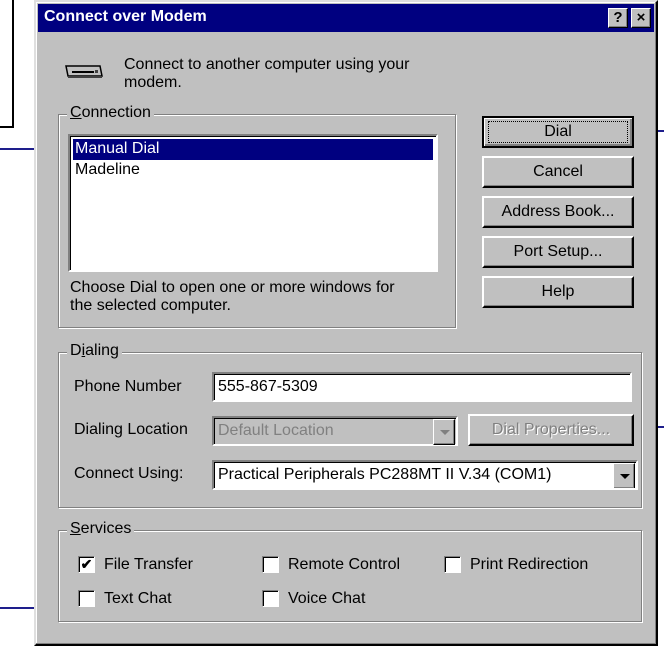  Describe the element at coordinates (335, 431) in the screenshot. I see `dialing-location-select: Default Location` at that location.